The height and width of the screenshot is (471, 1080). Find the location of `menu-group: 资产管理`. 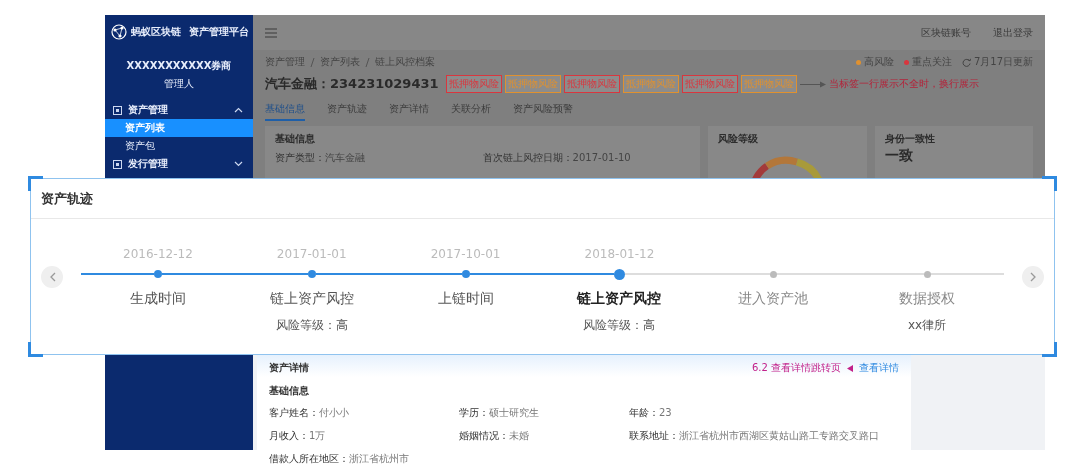

menu-group: 资产管理 is located at coordinates (178, 110).